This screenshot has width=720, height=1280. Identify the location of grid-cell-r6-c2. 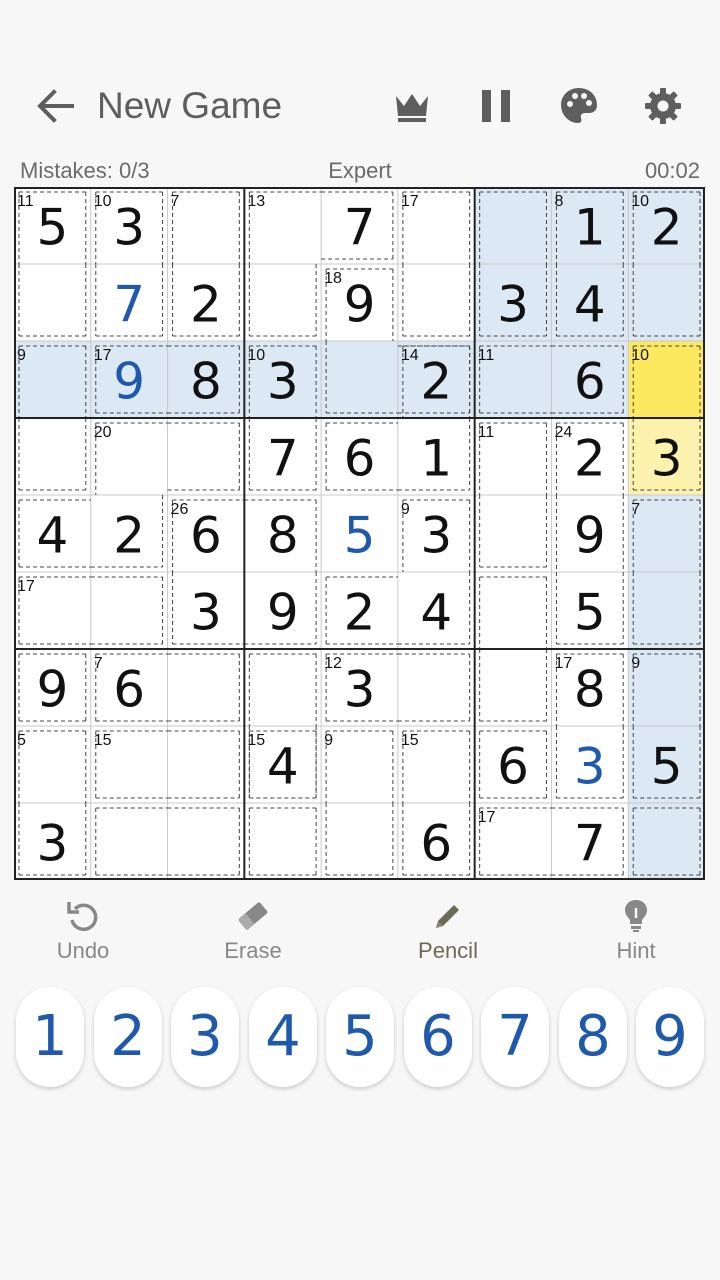
(129, 610).